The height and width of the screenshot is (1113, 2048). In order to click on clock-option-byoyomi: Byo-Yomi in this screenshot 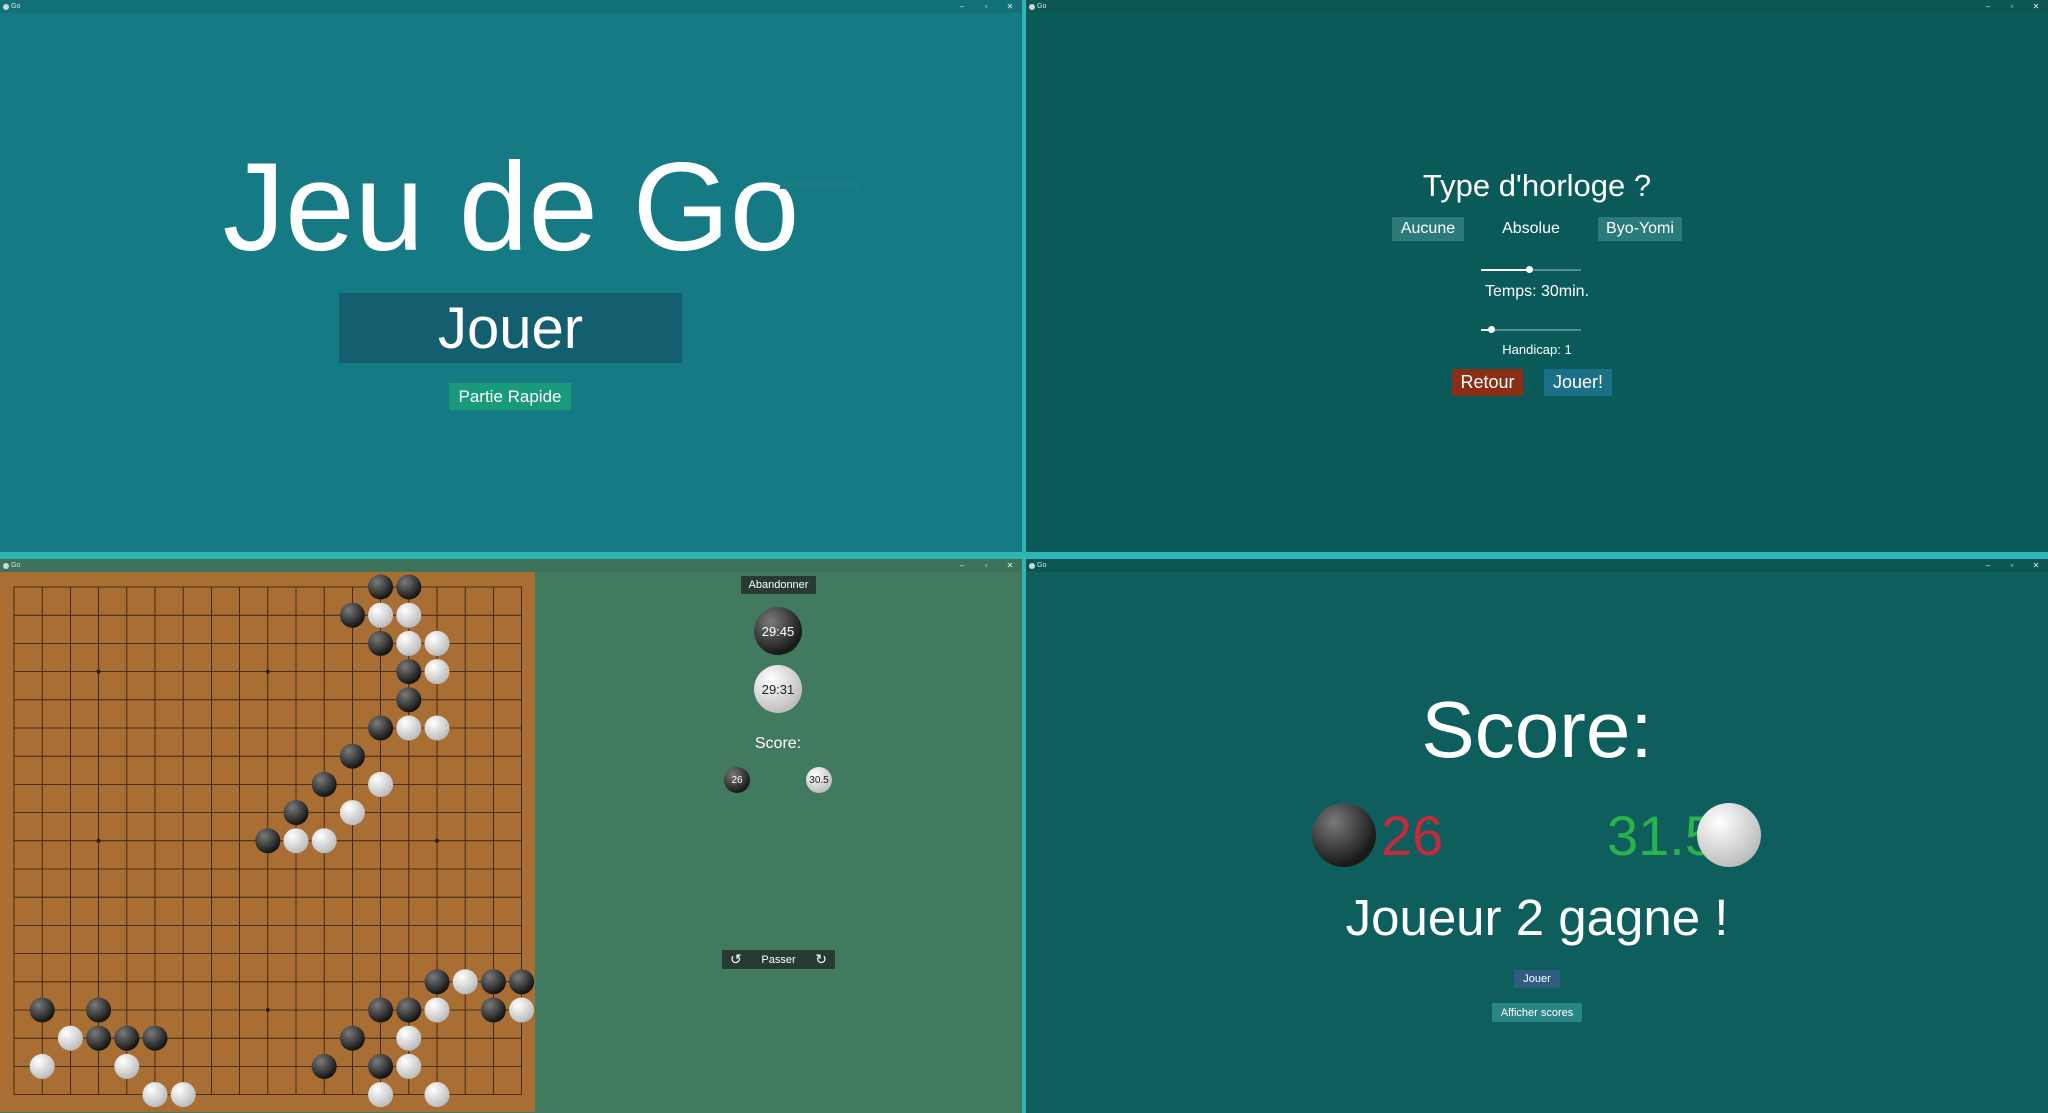, I will do `click(1640, 229)`.